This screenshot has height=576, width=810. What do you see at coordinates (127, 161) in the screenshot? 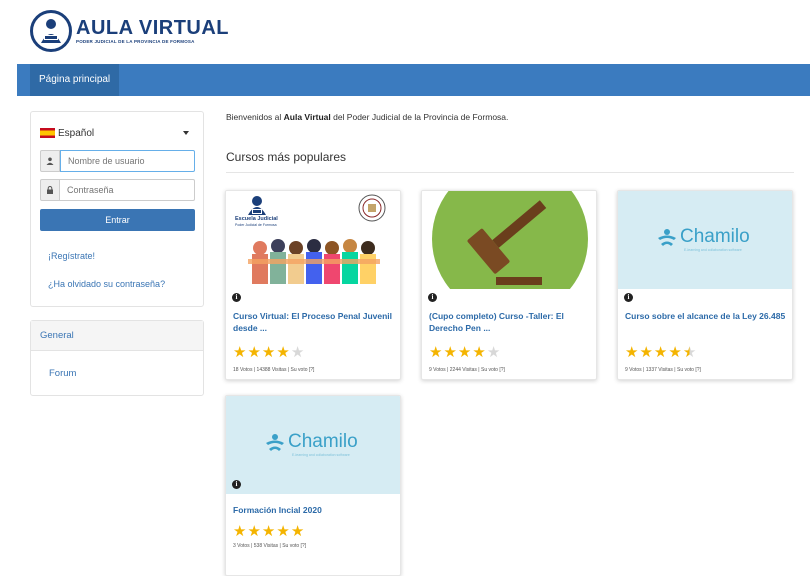
I see `username-input` at bounding box center [127, 161].